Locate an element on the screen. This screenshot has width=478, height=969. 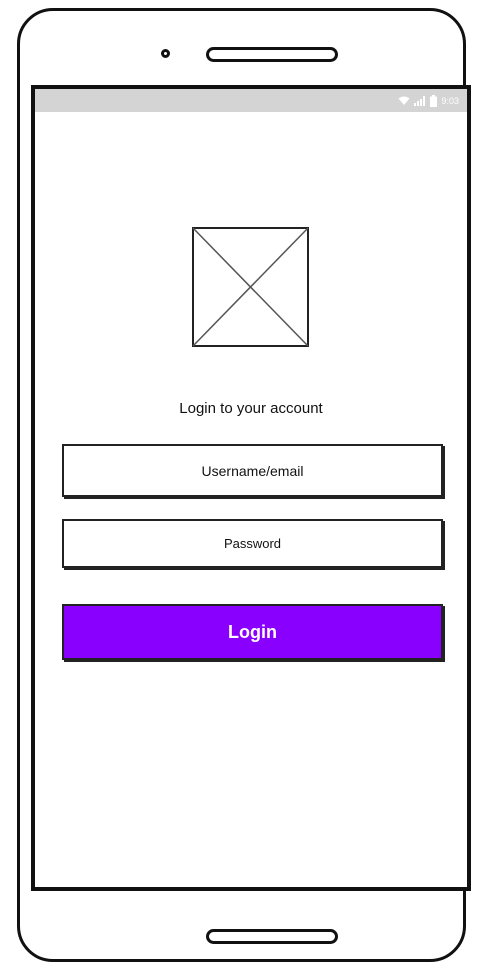
battery-icon is located at coordinates (434, 100).